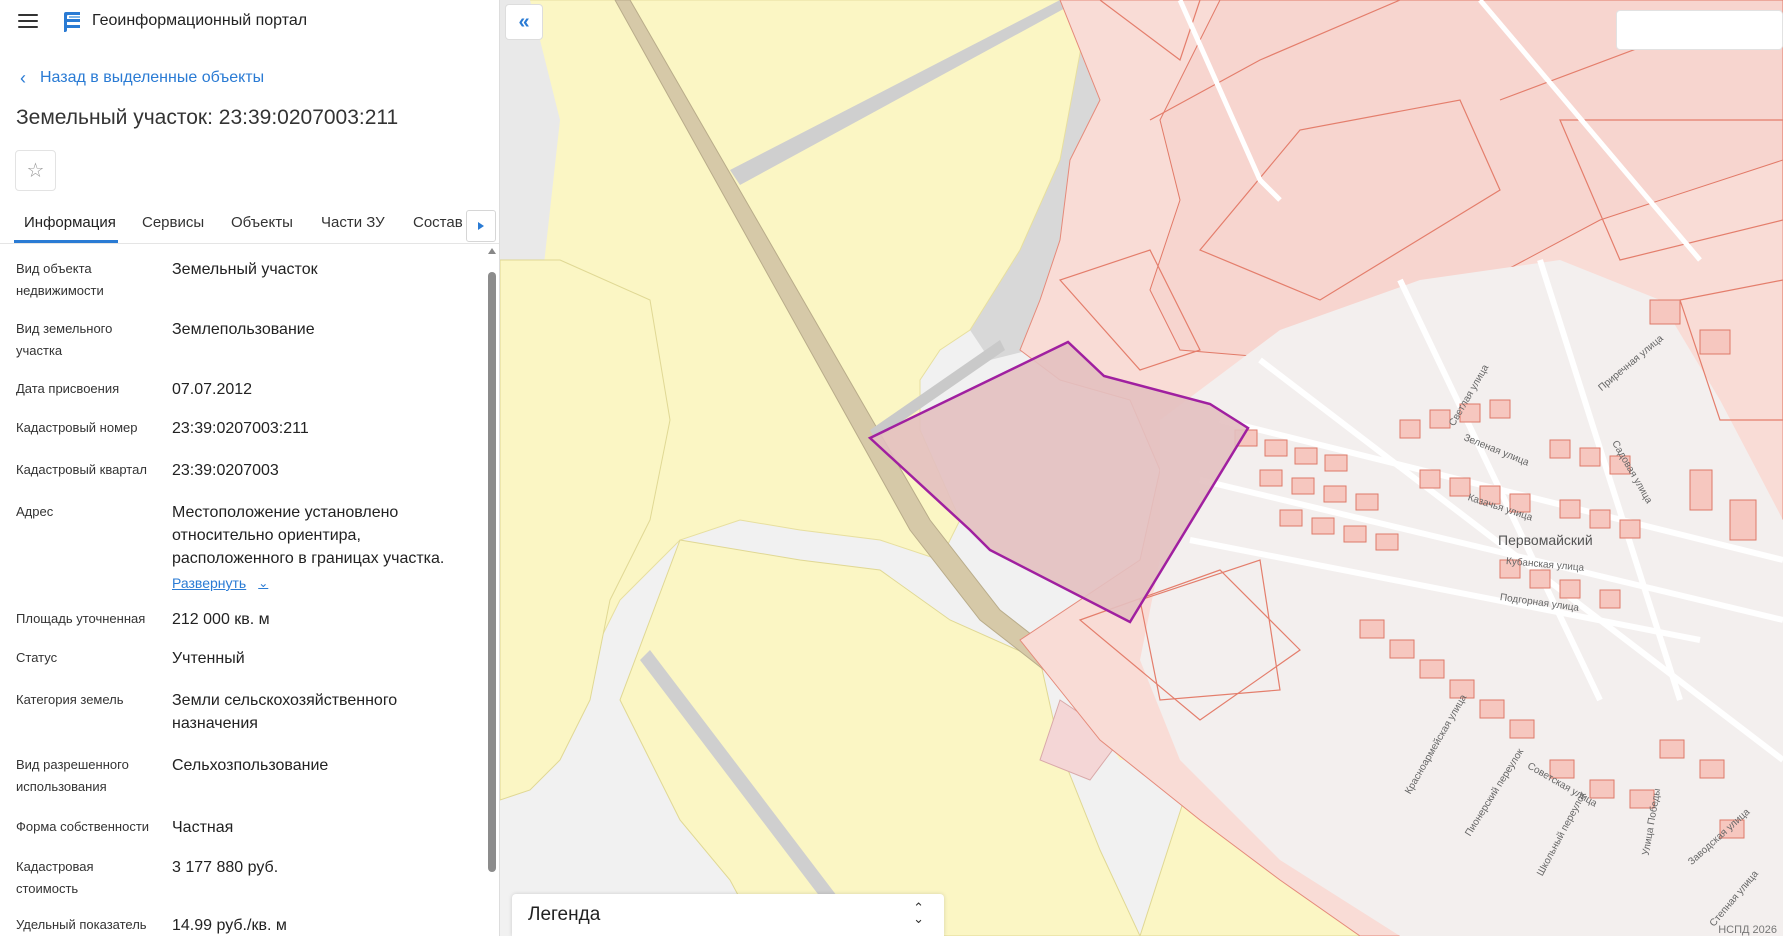  What do you see at coordinates (55, 877) in the screenshot?
I see `property-label: Кадастровая стоимость` at bounding box center [55, 877].